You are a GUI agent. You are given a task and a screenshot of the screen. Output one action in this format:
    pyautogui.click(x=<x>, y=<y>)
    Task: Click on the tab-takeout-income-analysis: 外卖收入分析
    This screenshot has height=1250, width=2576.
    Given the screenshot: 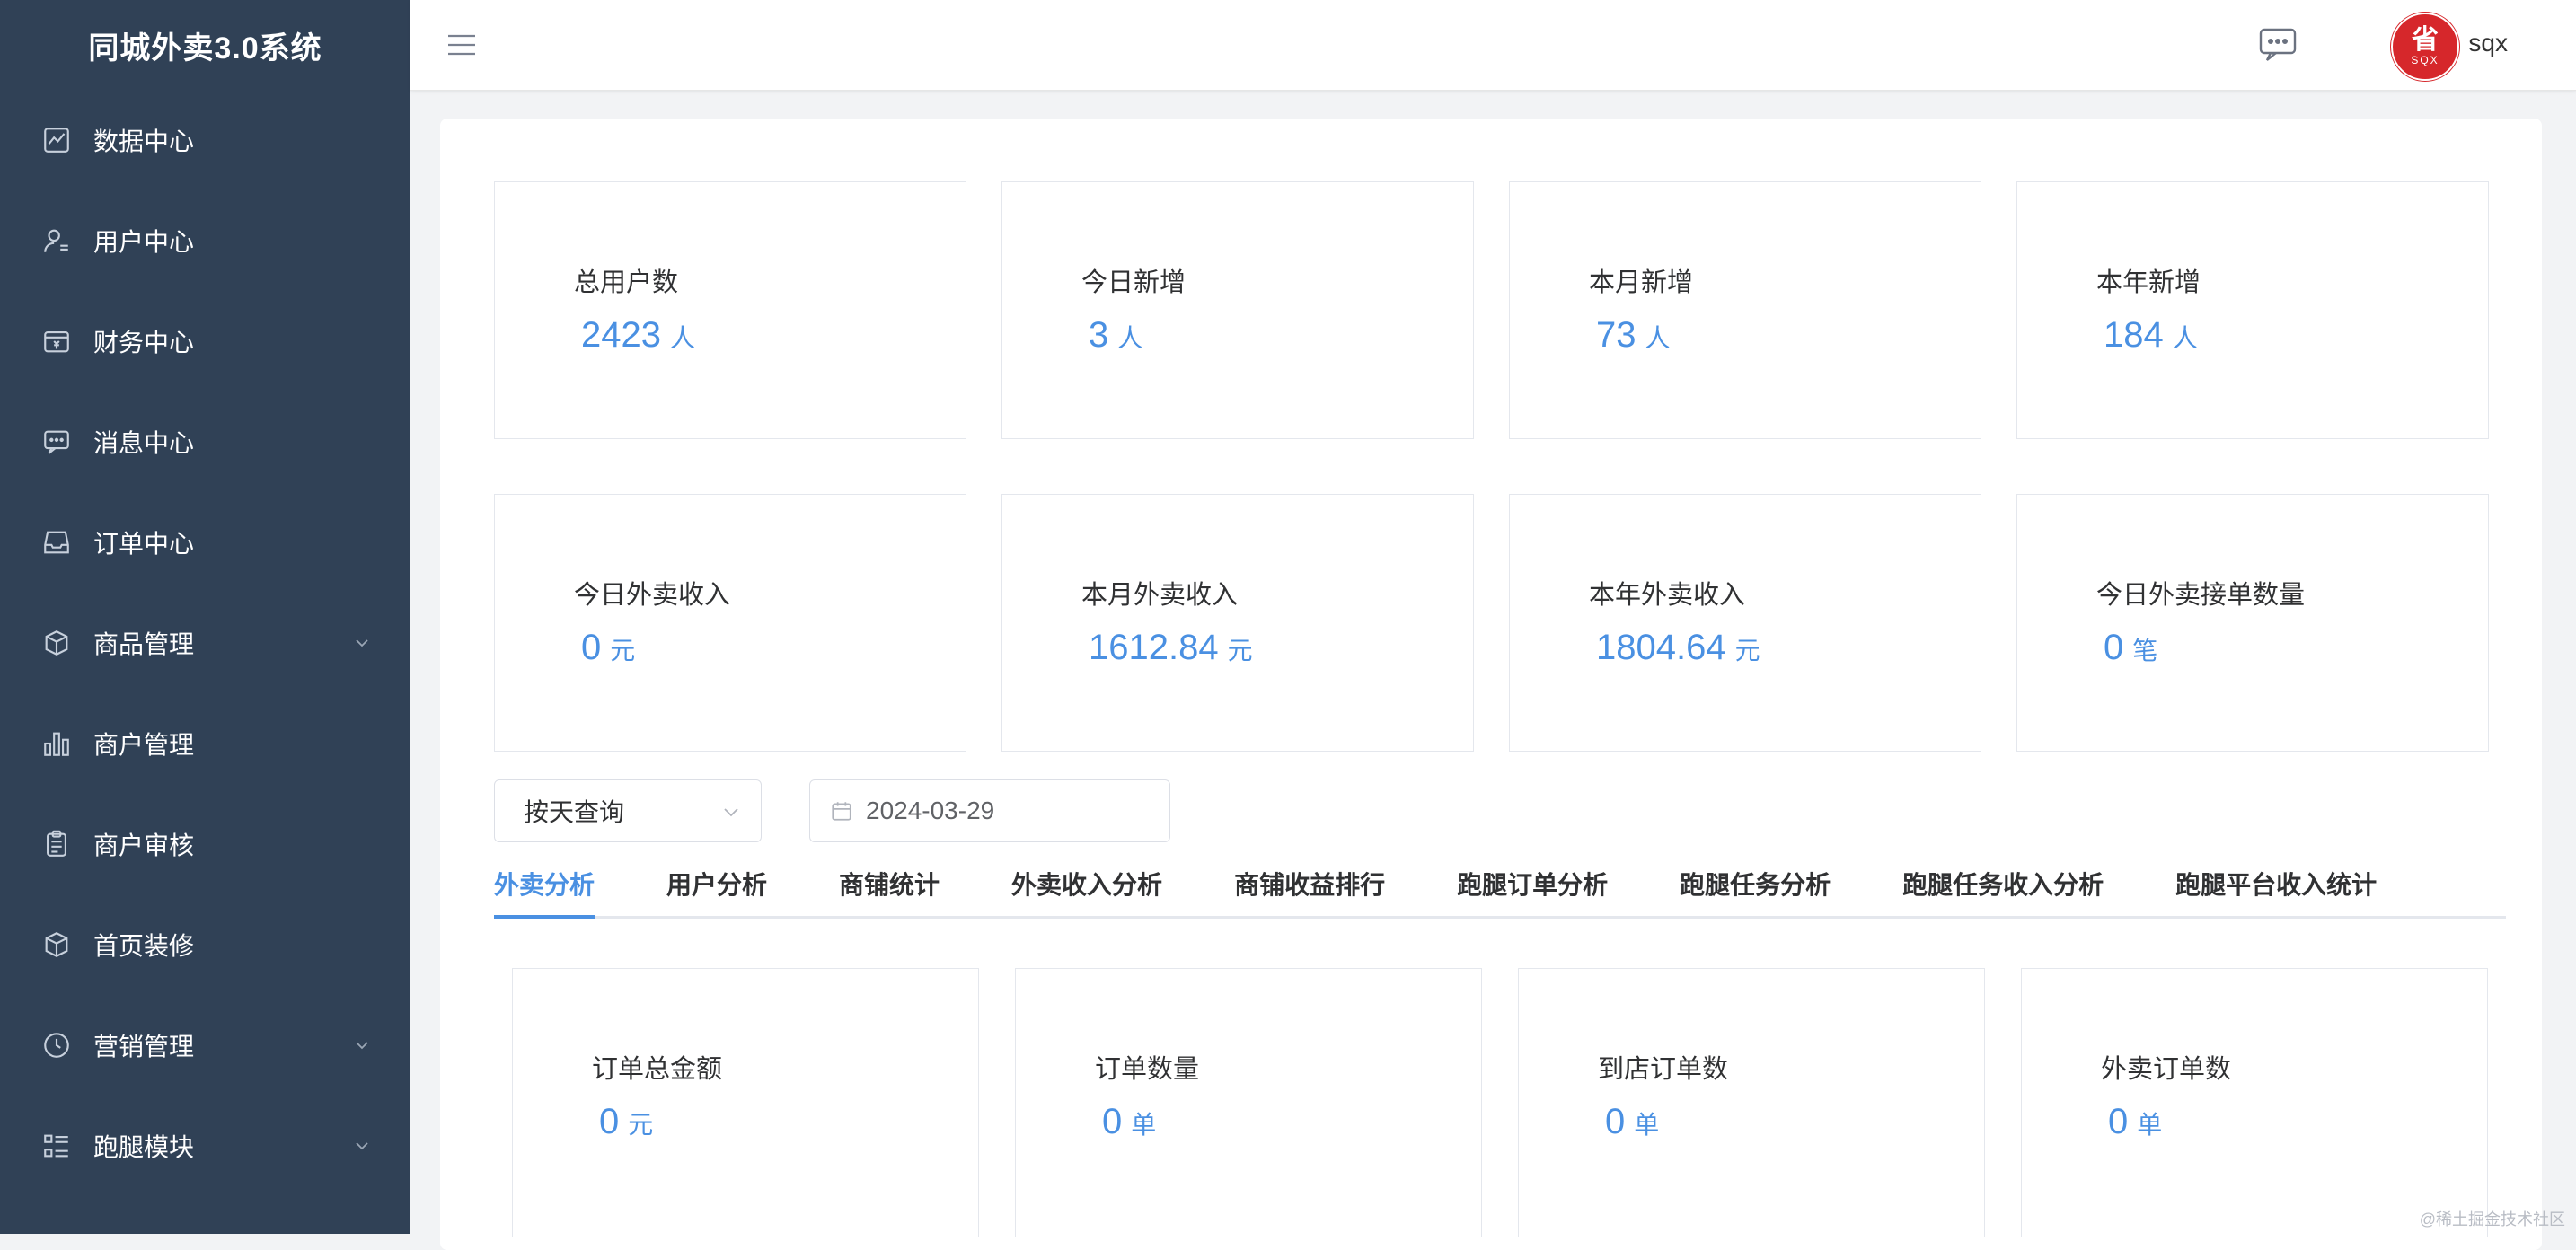 What is the action you would take?
    pyautogui.click(x=1086, y=888)
    